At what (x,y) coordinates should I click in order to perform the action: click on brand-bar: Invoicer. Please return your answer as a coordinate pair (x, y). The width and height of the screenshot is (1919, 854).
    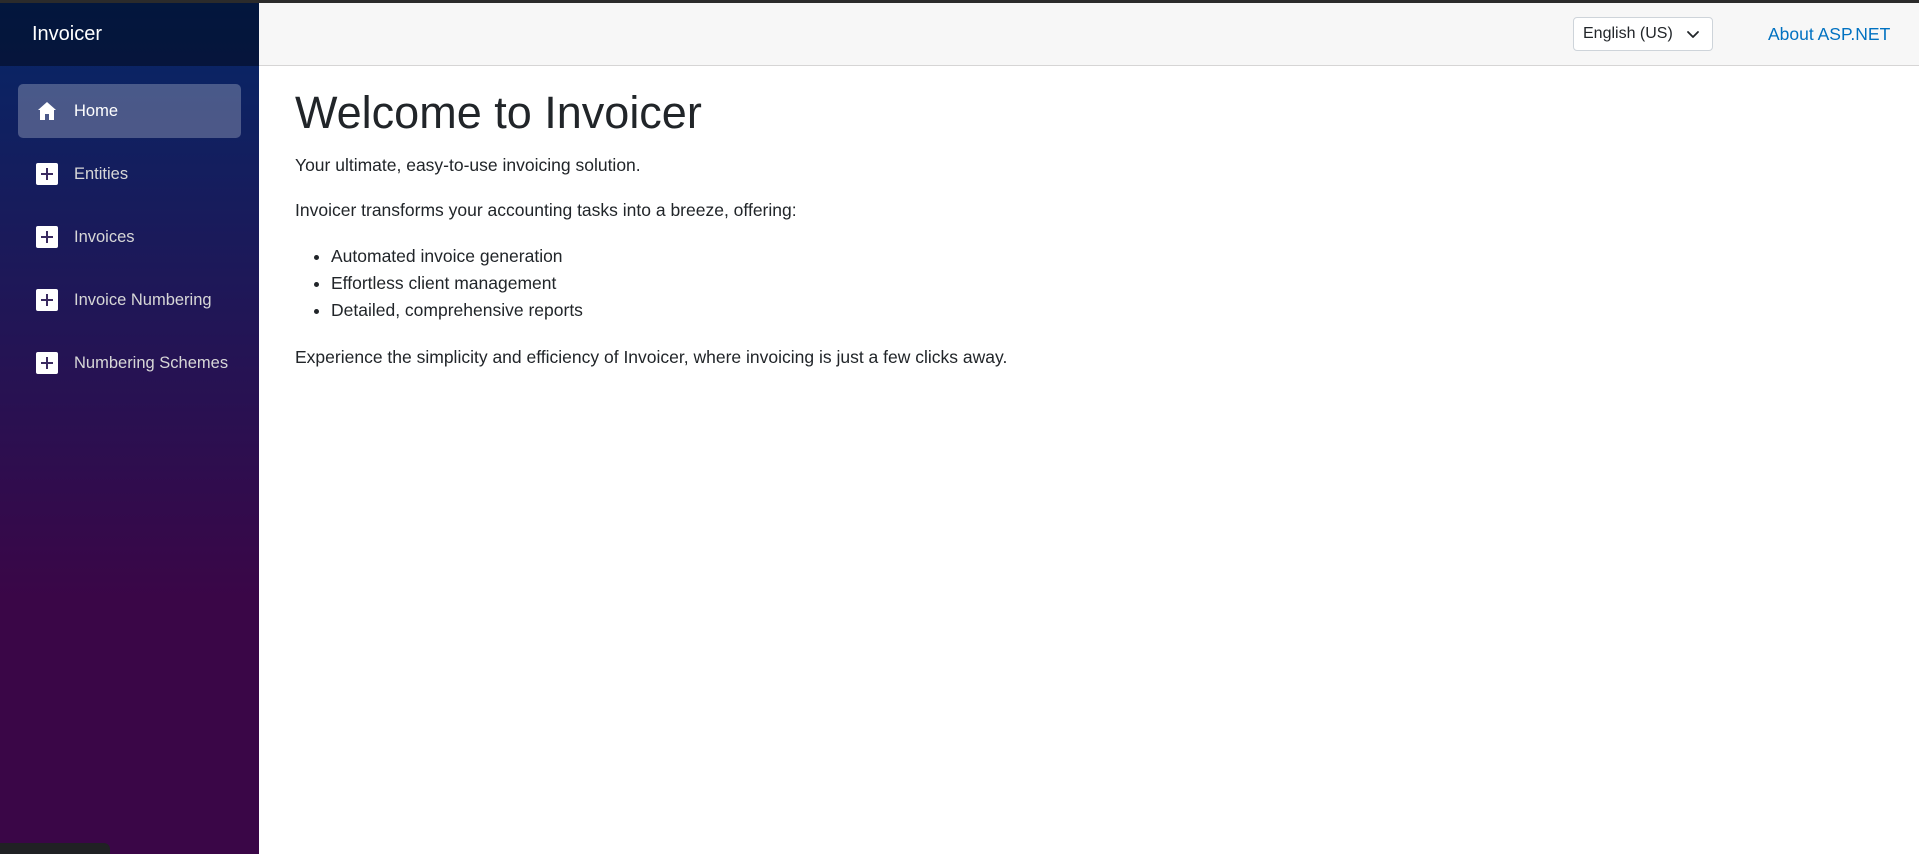
    Looking at the image, I should click on (129, 34).